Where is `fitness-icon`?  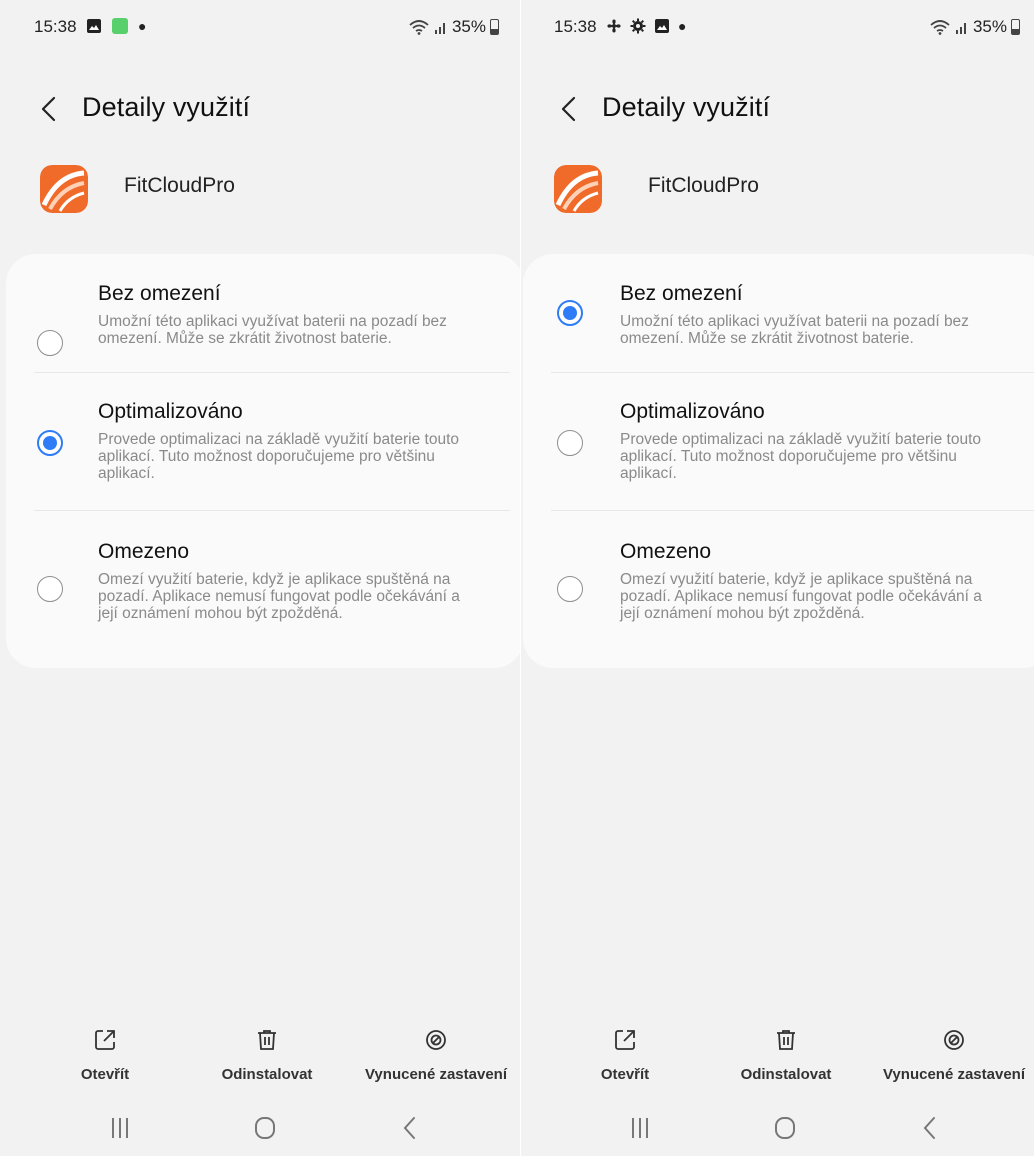 fitness-icon is located at coordinates (120, 26).